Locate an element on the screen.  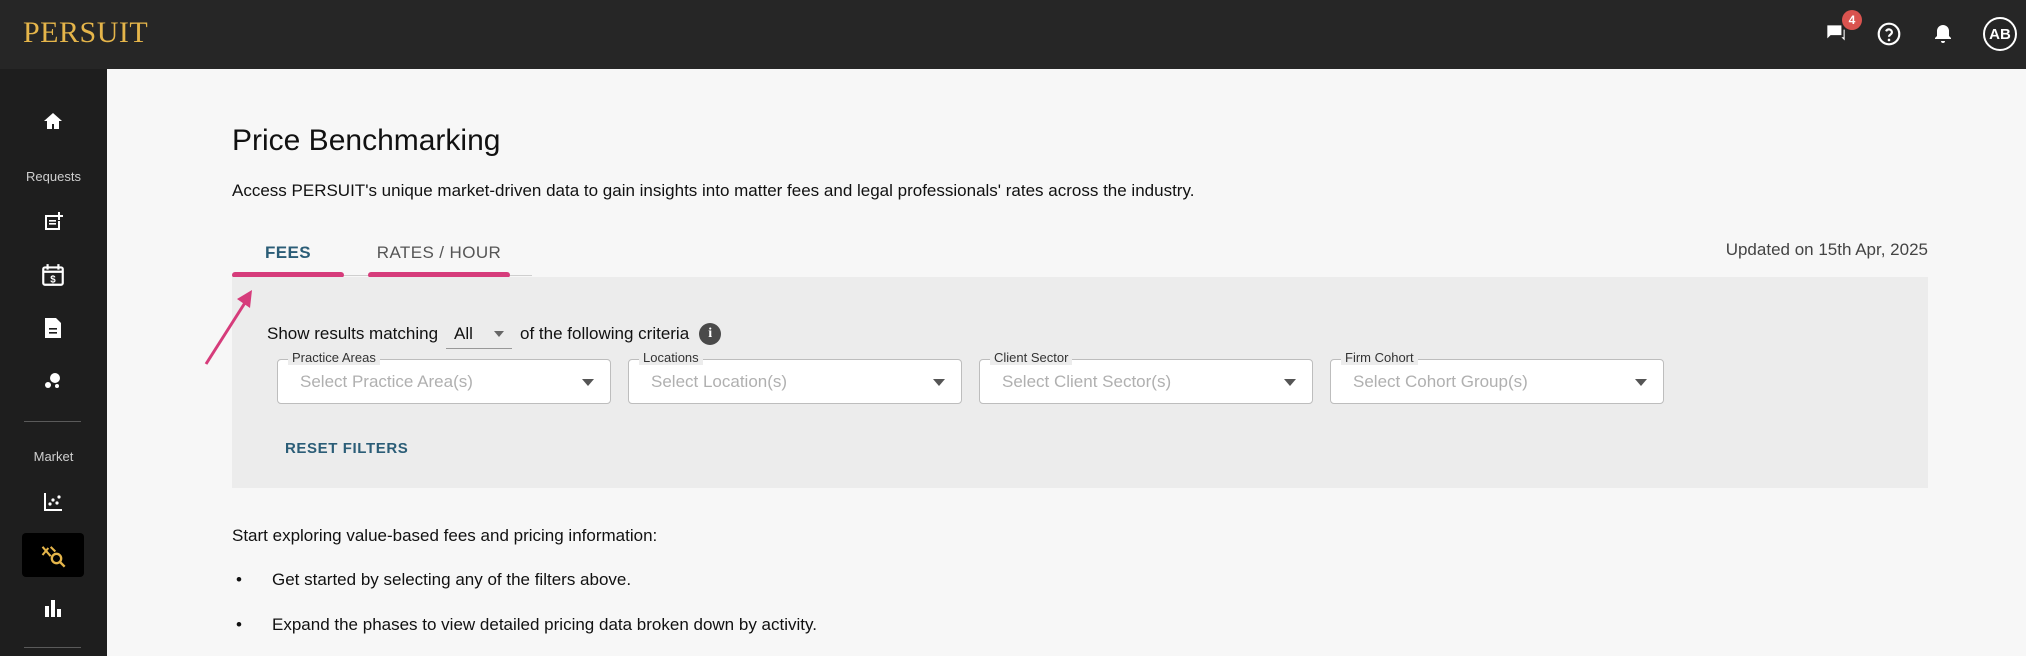
price-benchmark-icon is located at coordinates (53, 555).